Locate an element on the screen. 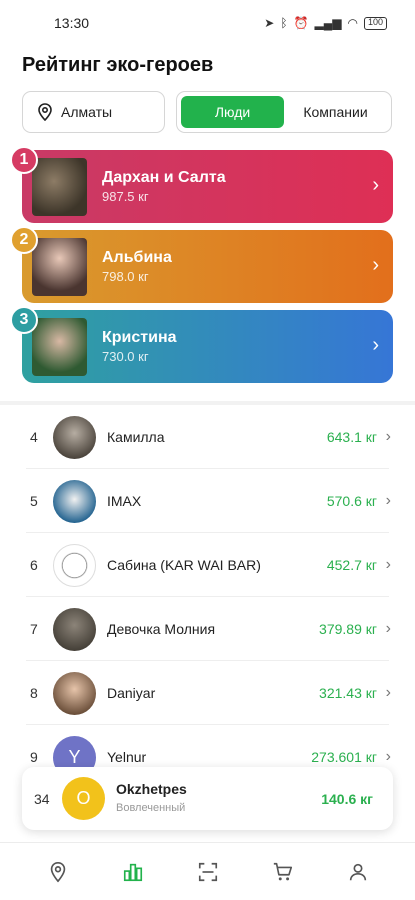  list-item: 6 Сабина (KAR WAI BAR) 452.7 кг › is located at coordinates (207, 565).